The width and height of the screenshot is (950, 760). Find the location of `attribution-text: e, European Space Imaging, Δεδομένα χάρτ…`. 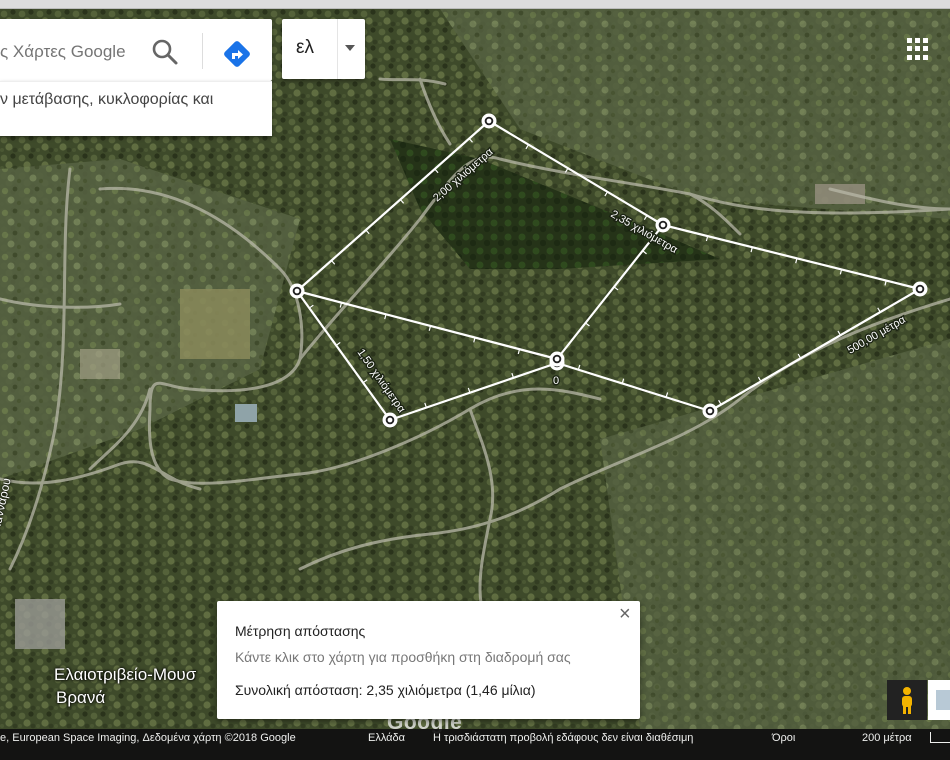

attribution-text: e, European Space Imaging, Δεδομένα χάρτ… is located at coordinates (148, 738).